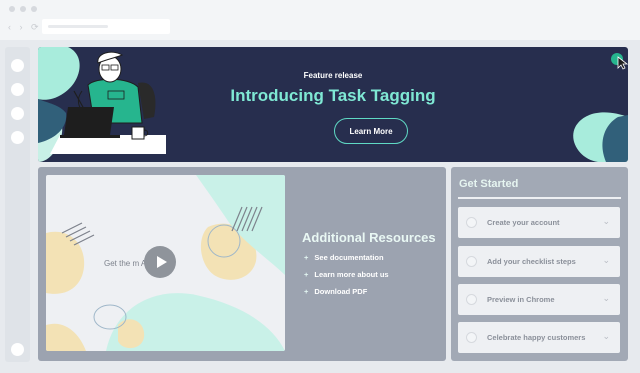  I want to click on outline-circle-left, so click(110, 317).